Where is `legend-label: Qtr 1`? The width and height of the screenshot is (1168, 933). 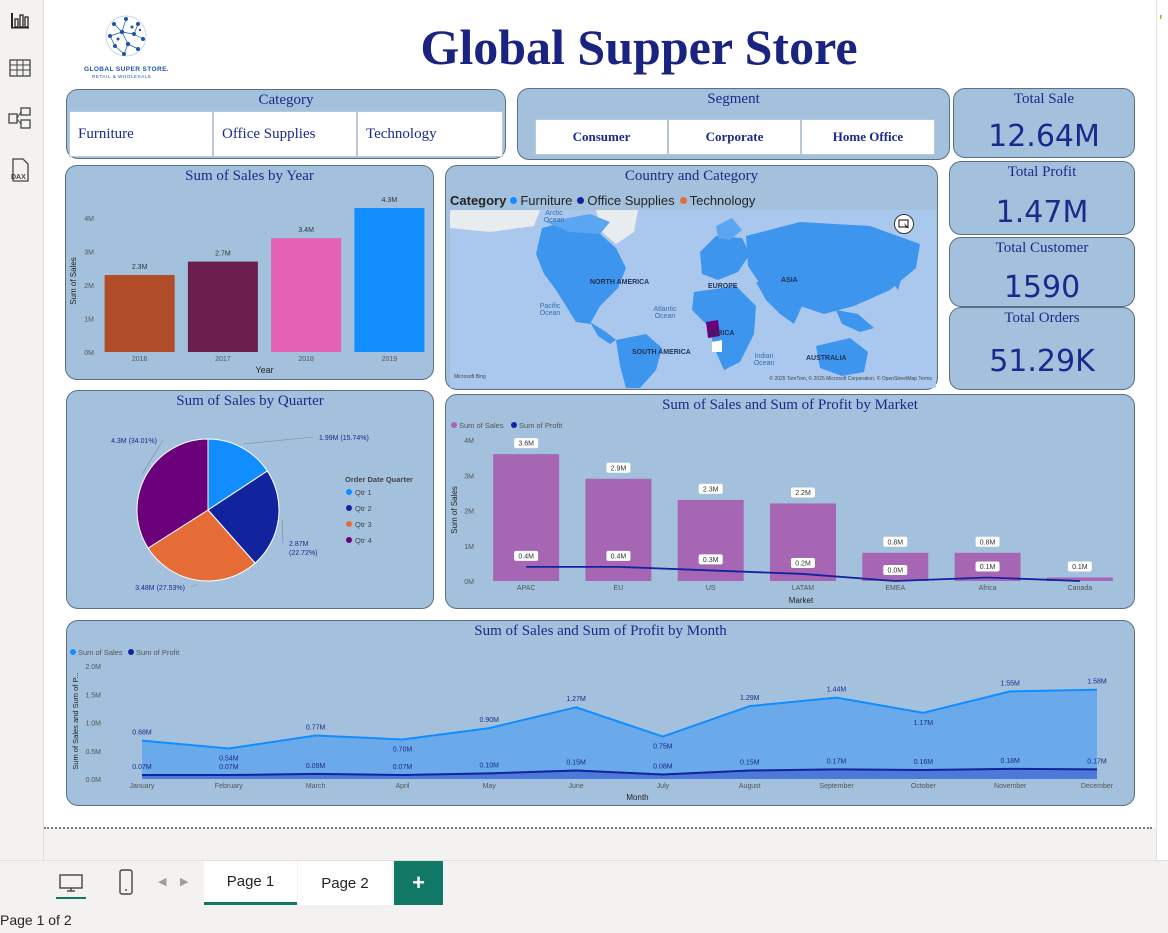
legend-label: Qtr 1 is located at coordinates (363, 492).